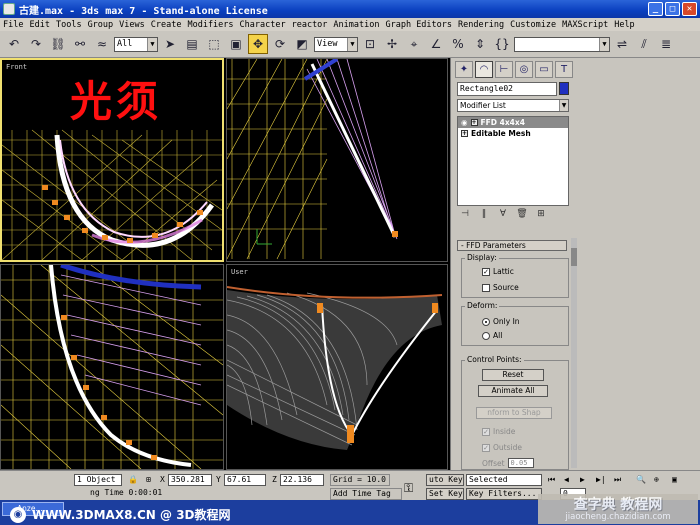 This screenshot has width=700, height=525. Describe the element at coordinates (458, 44) in the screenshot. I see `percent-snap-icon: %` at that location.